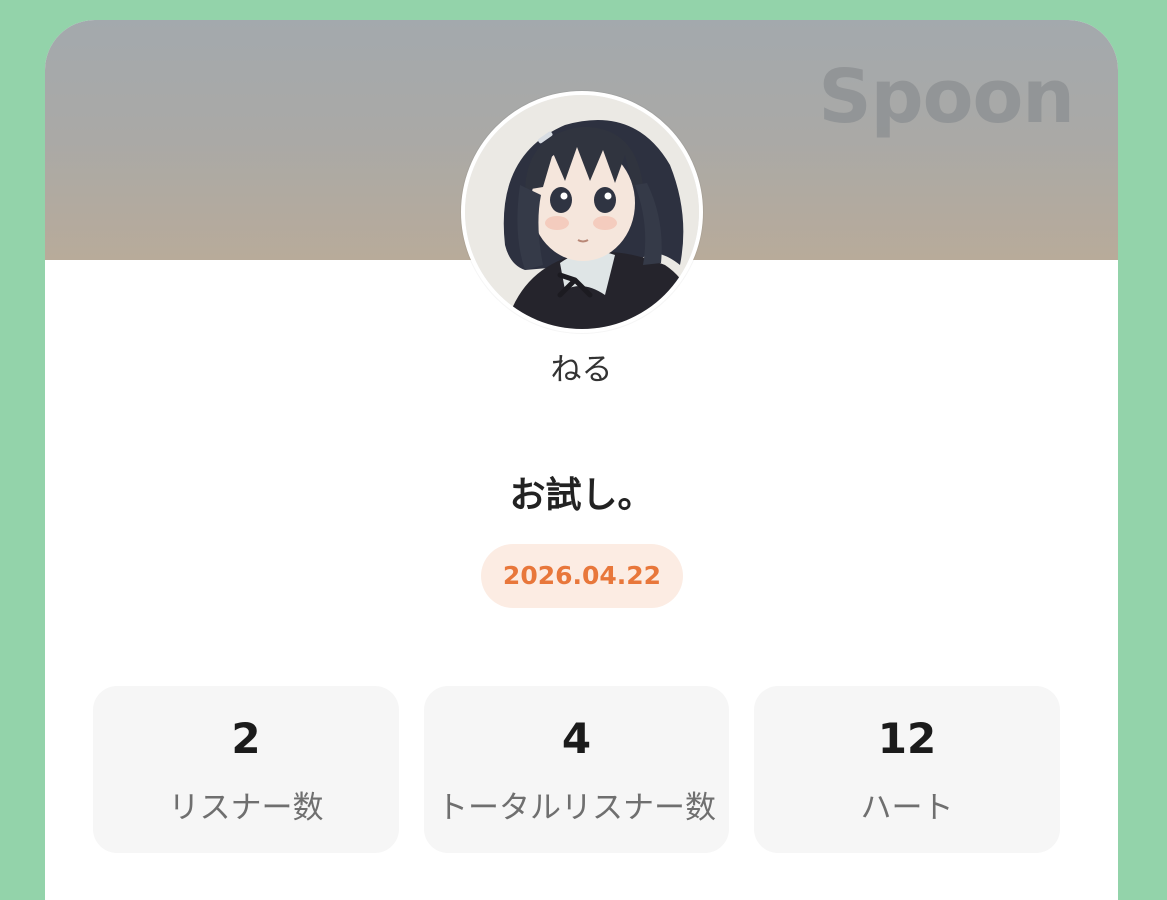  Describe the element at coordinates (576, 808) in the screenshot. I see `stat-label: トータルリスナー数` at that location.